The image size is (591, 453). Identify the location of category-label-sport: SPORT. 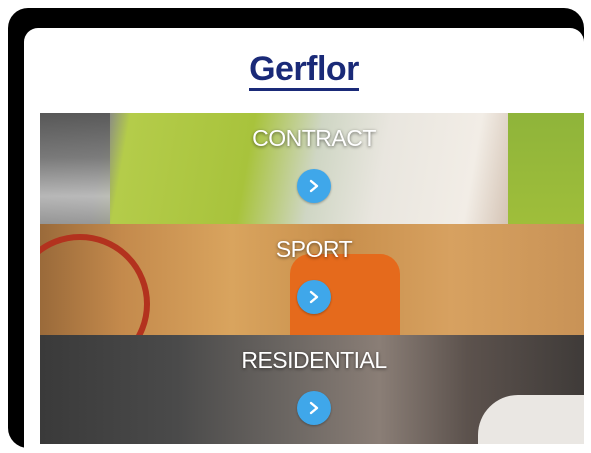
(314, 249).